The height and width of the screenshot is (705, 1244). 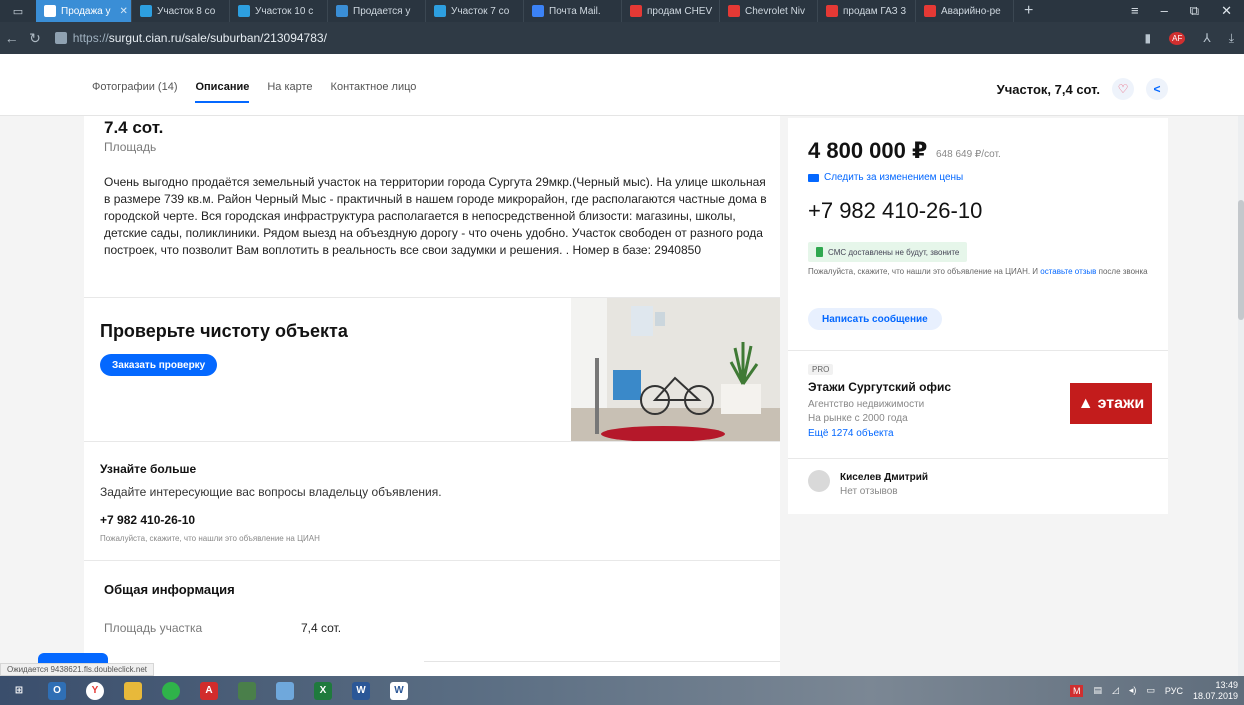 I want to click on contact-name: Киселев Дмитрий, so click(x=884, y=477).